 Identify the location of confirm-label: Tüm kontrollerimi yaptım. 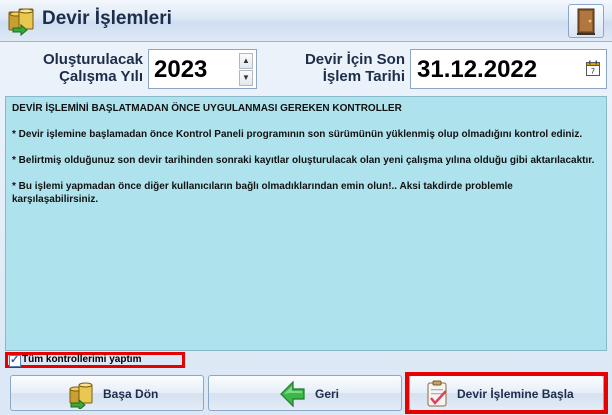
(81, 359).